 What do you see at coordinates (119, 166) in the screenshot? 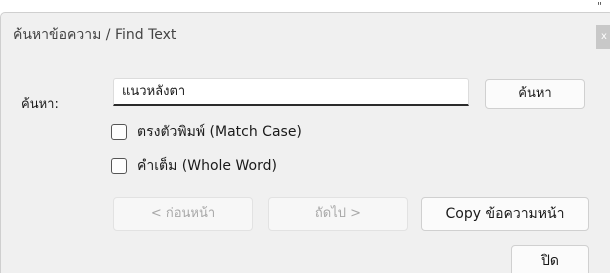
I see `whole-word-checkbox` at bounding box center [119, 166].